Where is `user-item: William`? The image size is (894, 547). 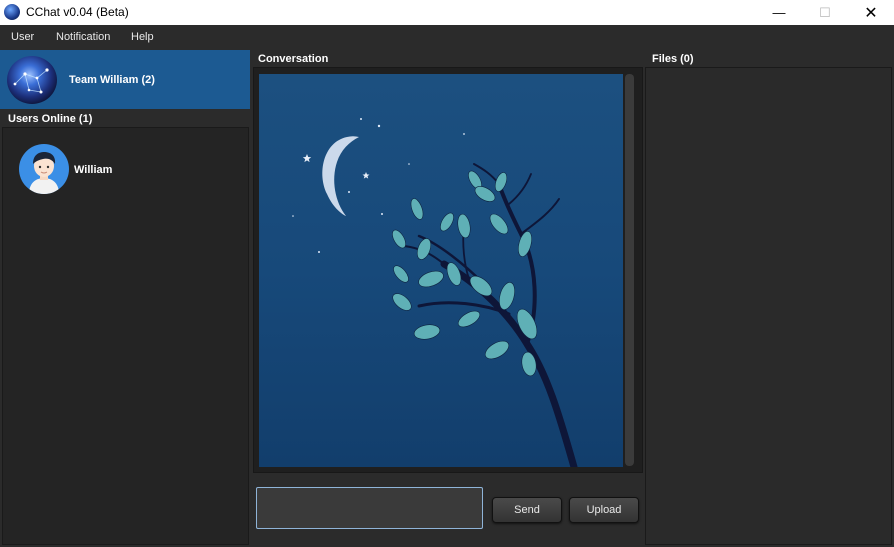
user-item: William is located at coordinates (119, 169).